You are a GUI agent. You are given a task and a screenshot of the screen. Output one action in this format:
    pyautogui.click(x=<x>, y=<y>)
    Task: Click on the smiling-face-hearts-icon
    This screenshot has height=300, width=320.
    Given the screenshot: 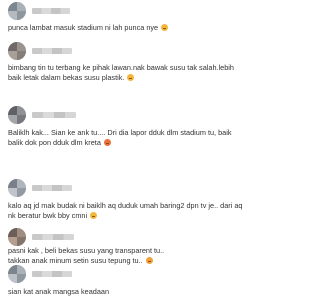 What is the action you would take?
    pyautogui.click(x=149, y=260)
    